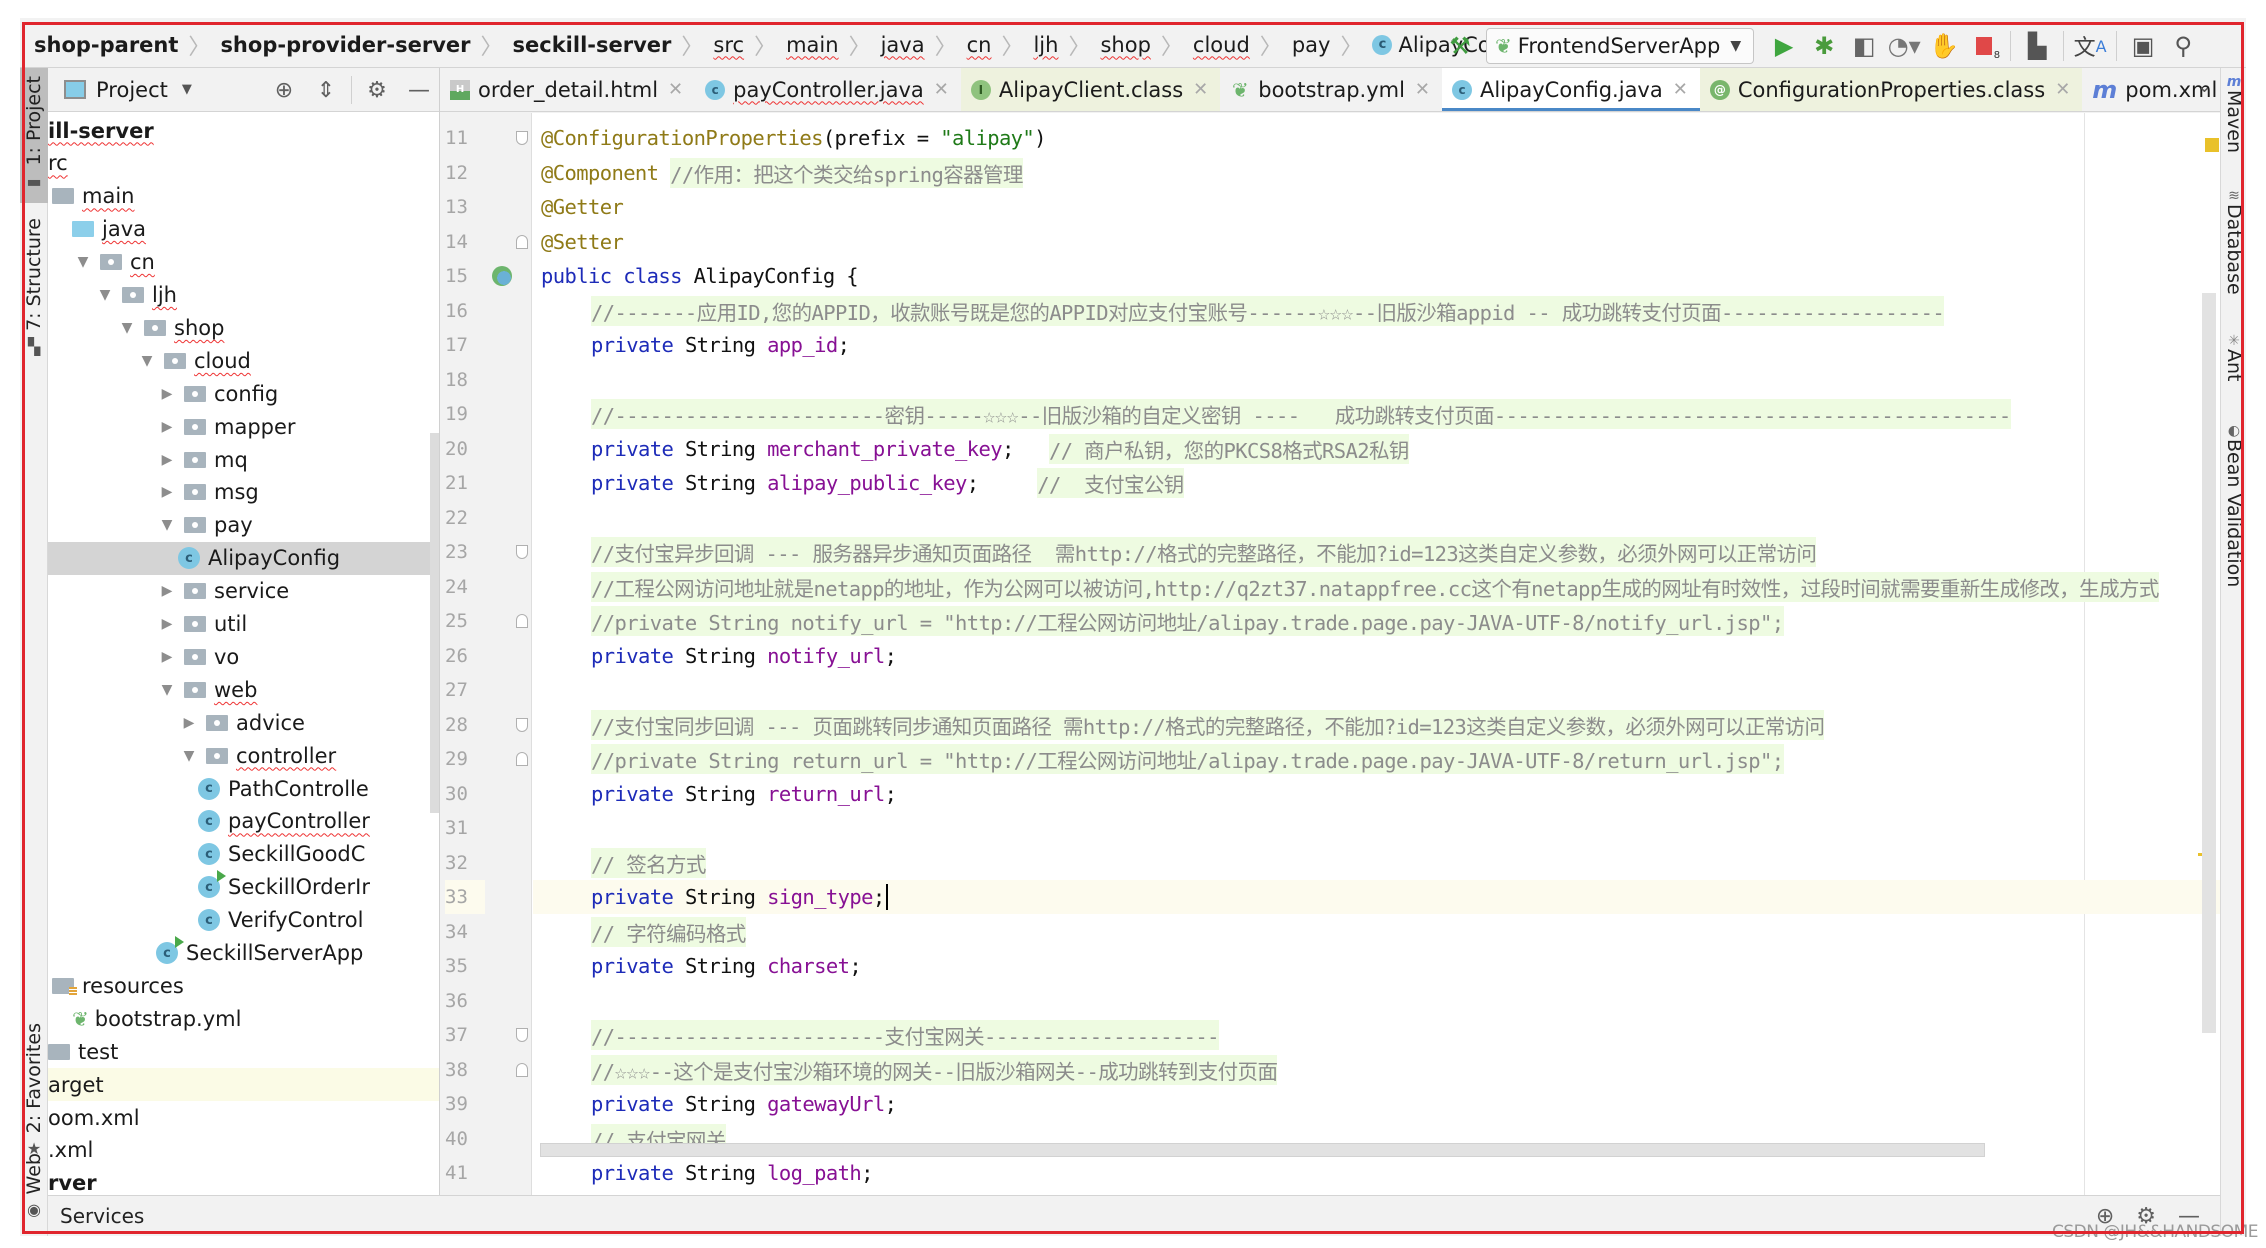  Describe the element at coordinates (2209, 663) in the screenshot. I see `editor-vertical-scrollbar` at that location.